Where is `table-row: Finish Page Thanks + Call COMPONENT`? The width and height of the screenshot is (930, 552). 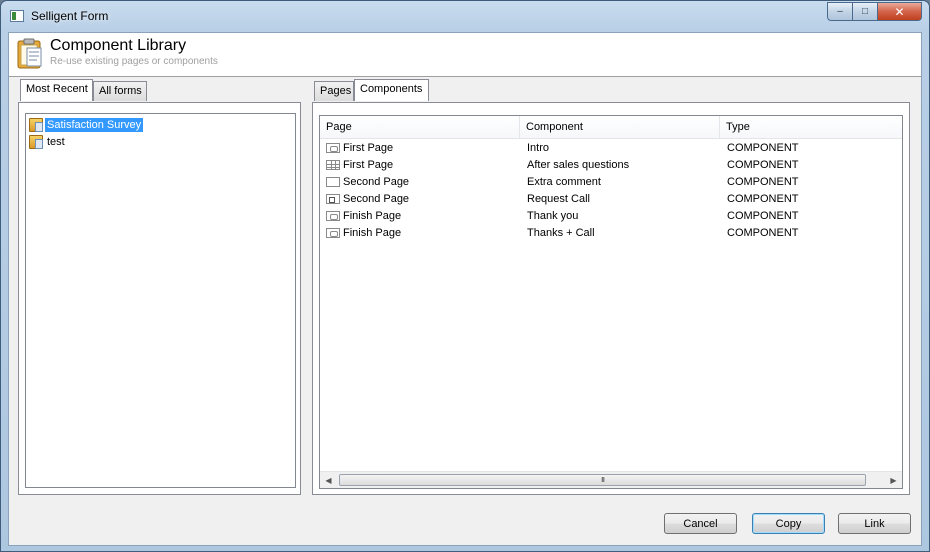
table-row: Finish Page Thanks + Call COMPONENT is located at coordinates (611, 234).